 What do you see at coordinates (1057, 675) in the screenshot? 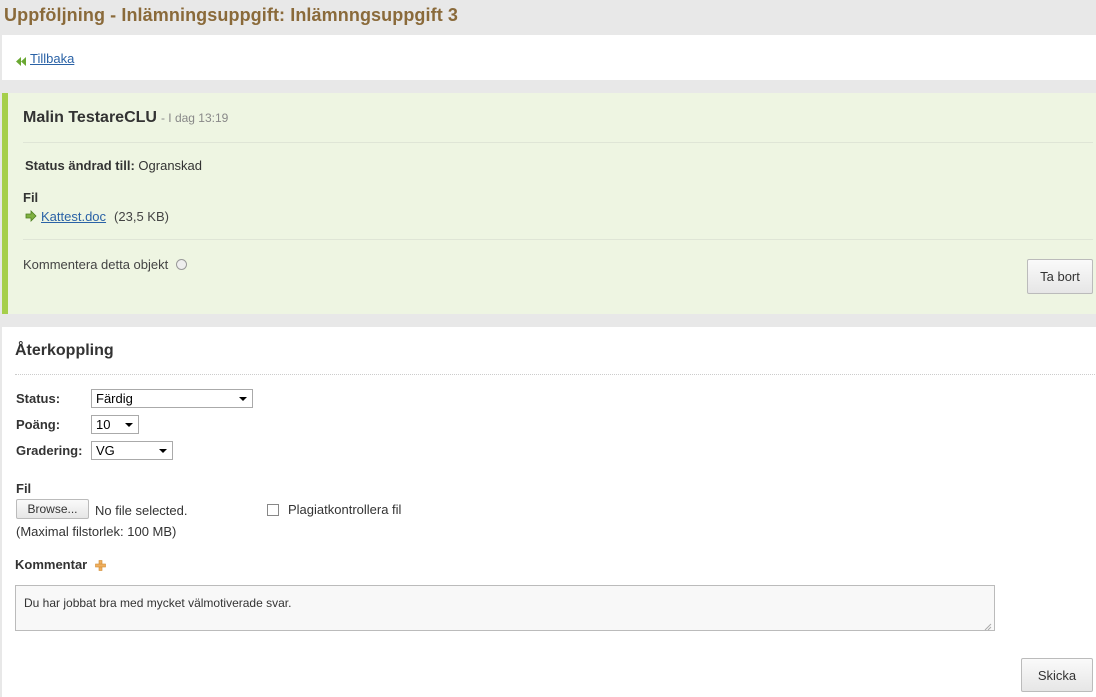
I see `send-button: Skicka` at bounding box center [1057, 675].